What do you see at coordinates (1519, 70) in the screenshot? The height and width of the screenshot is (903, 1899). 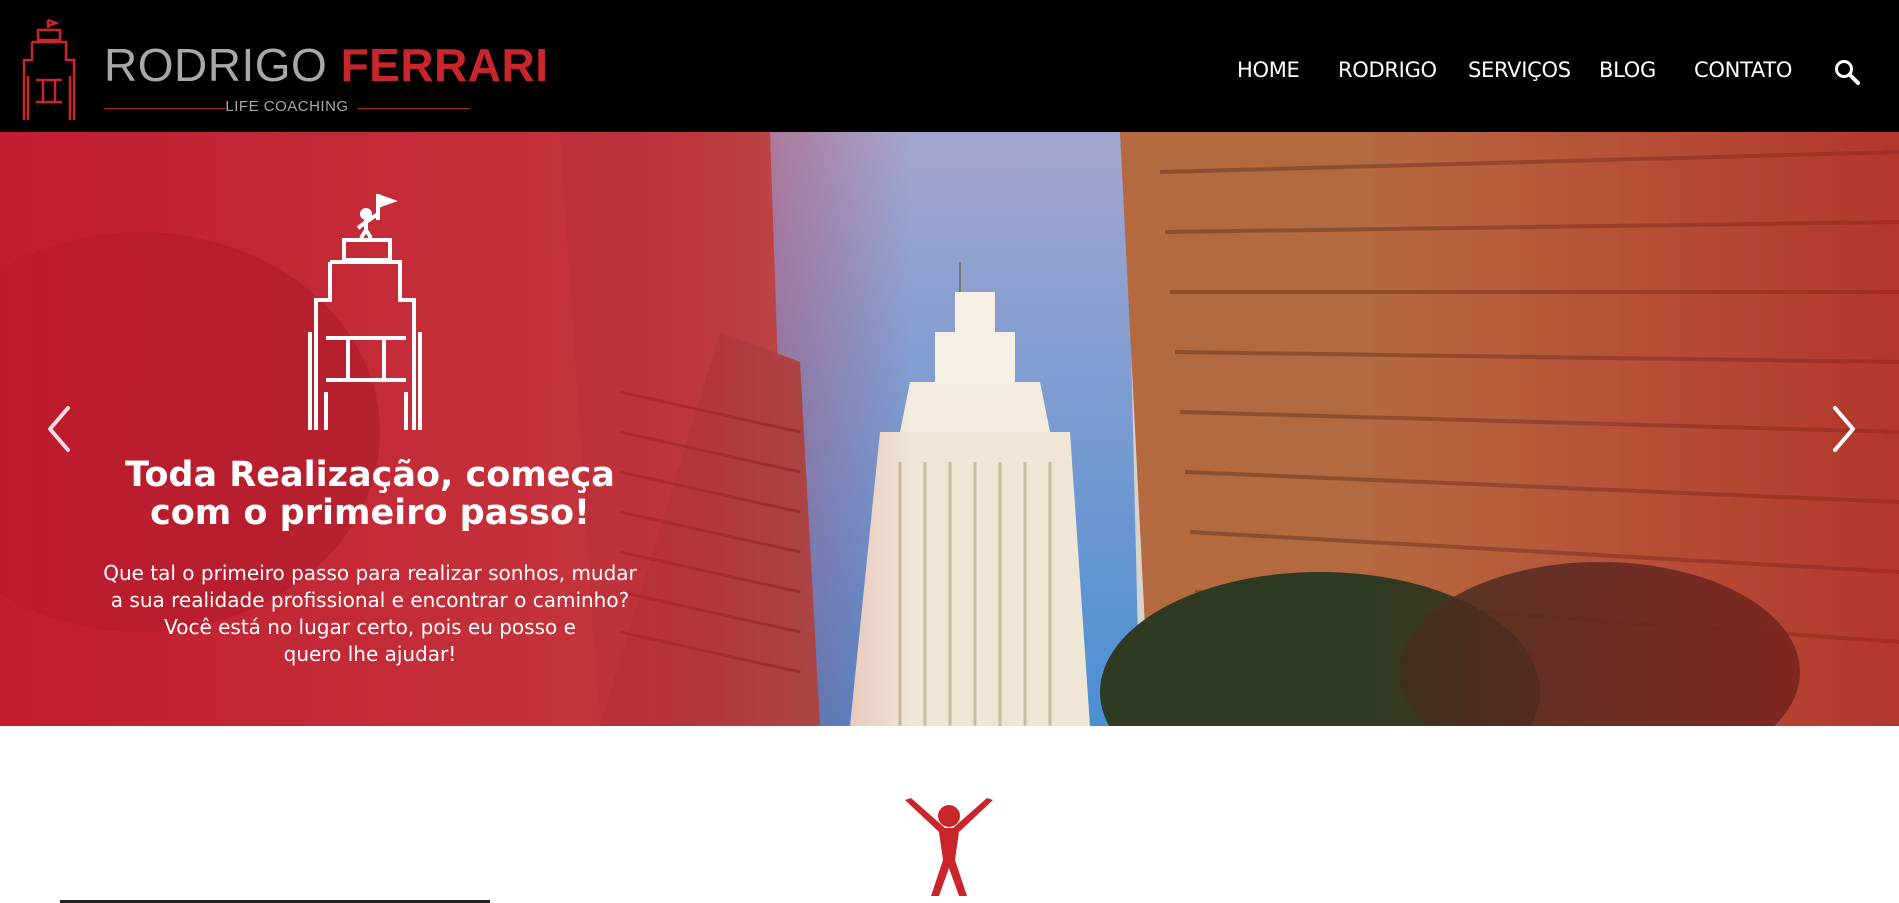 I see `nav-servicos: SERVIÇOS` at bounding box center [1519, 70].